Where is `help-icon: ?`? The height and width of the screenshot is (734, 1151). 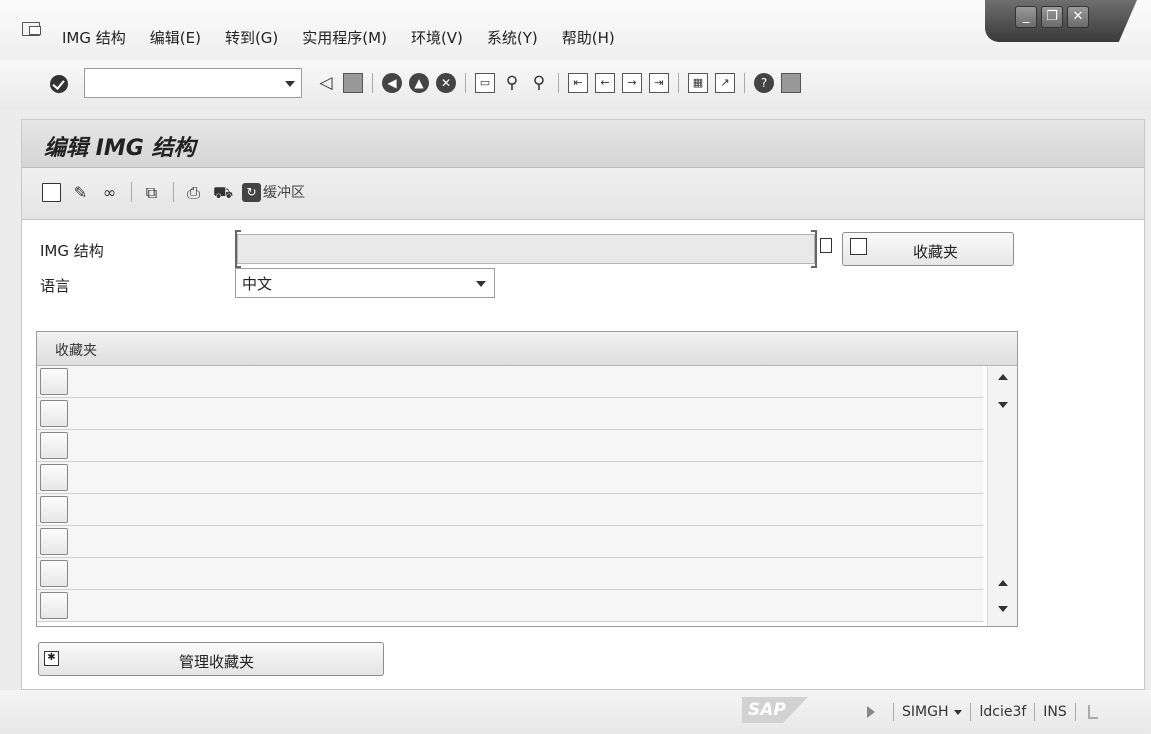 help-icon: ? is located at coordinates (764, 83).